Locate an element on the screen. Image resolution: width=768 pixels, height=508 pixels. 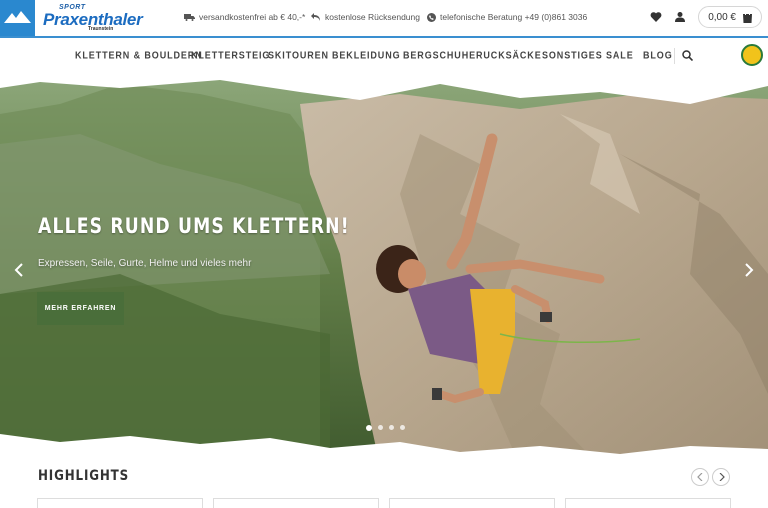
carousel-next-button is located at coordinates (721, 477).